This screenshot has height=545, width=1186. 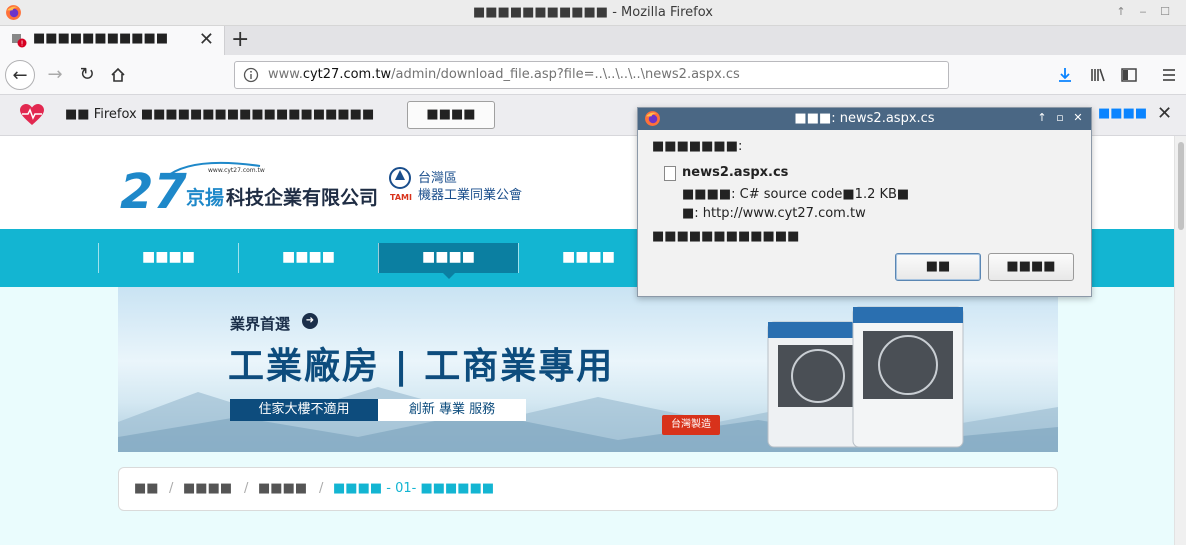 What do you see at coordinates (1031, 267) in the screenshot?
I see `cancel-button: ■■■■` at bounding box center [1031, 267].